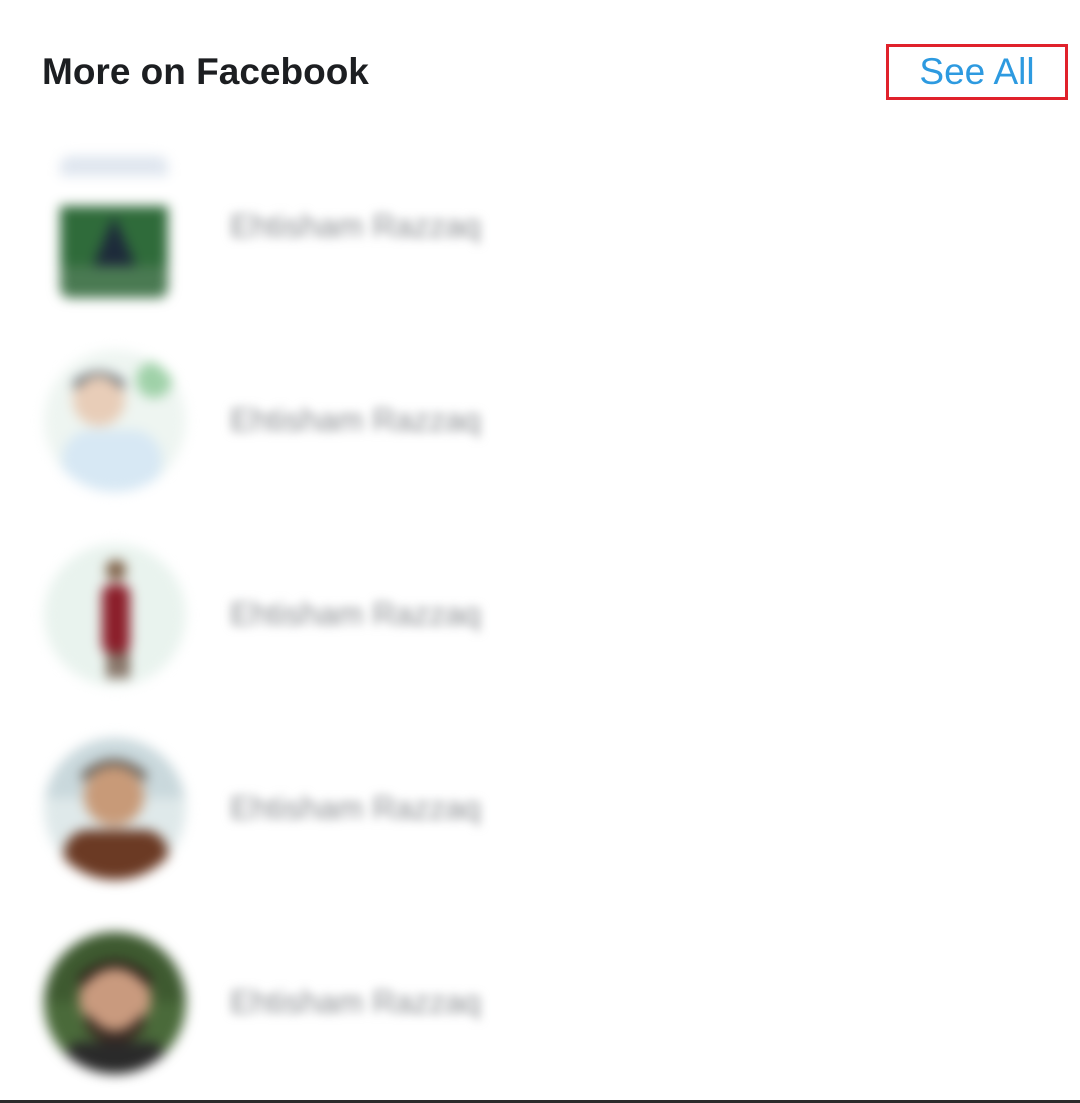 Image resolution: width=1080 pixels, height=1103 pixels. I want to click on see-all-label: See All, so click(977, 71).